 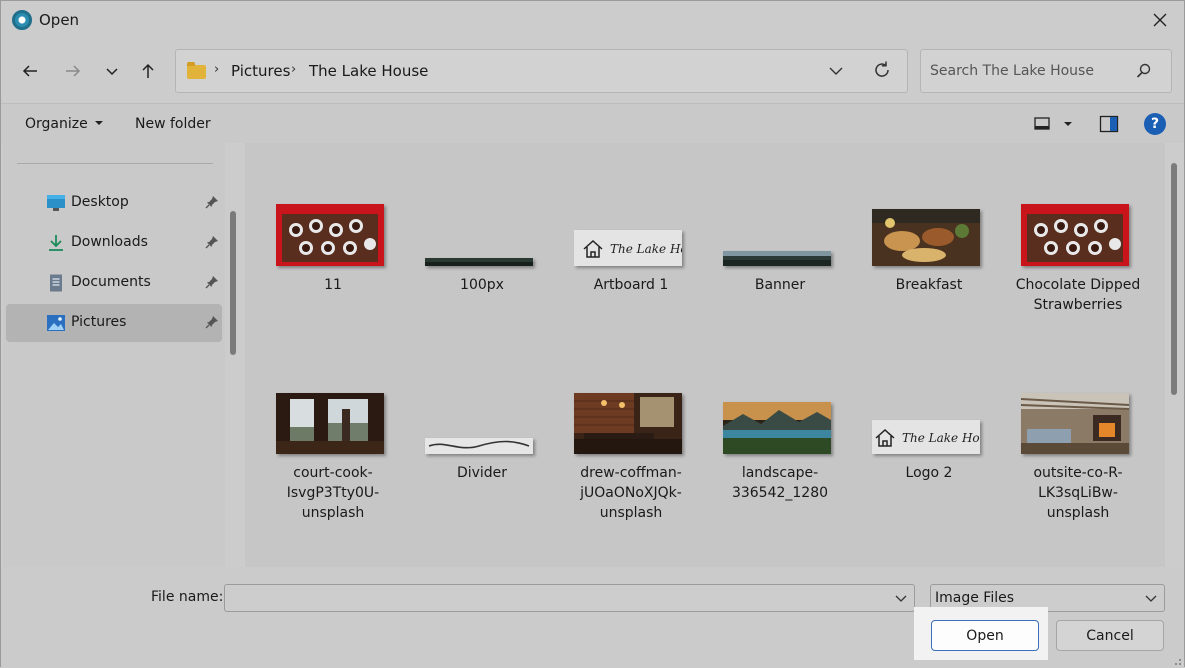 What do you see at coordinates (1174, 279) in the screenshot?
I see `file-list-scrollbar` at bounding box center [1174, 279].